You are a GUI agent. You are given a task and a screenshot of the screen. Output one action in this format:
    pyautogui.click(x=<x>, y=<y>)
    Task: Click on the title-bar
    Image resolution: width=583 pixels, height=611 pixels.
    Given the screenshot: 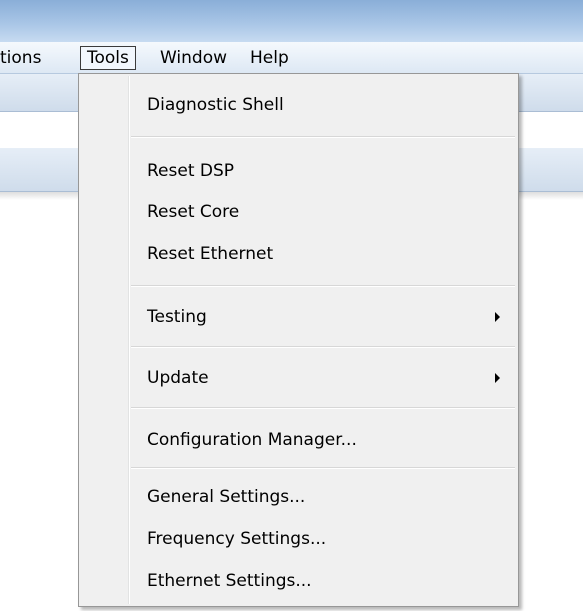 What is the action you would take?
    pyautogui.click(x=291, y=21)
    